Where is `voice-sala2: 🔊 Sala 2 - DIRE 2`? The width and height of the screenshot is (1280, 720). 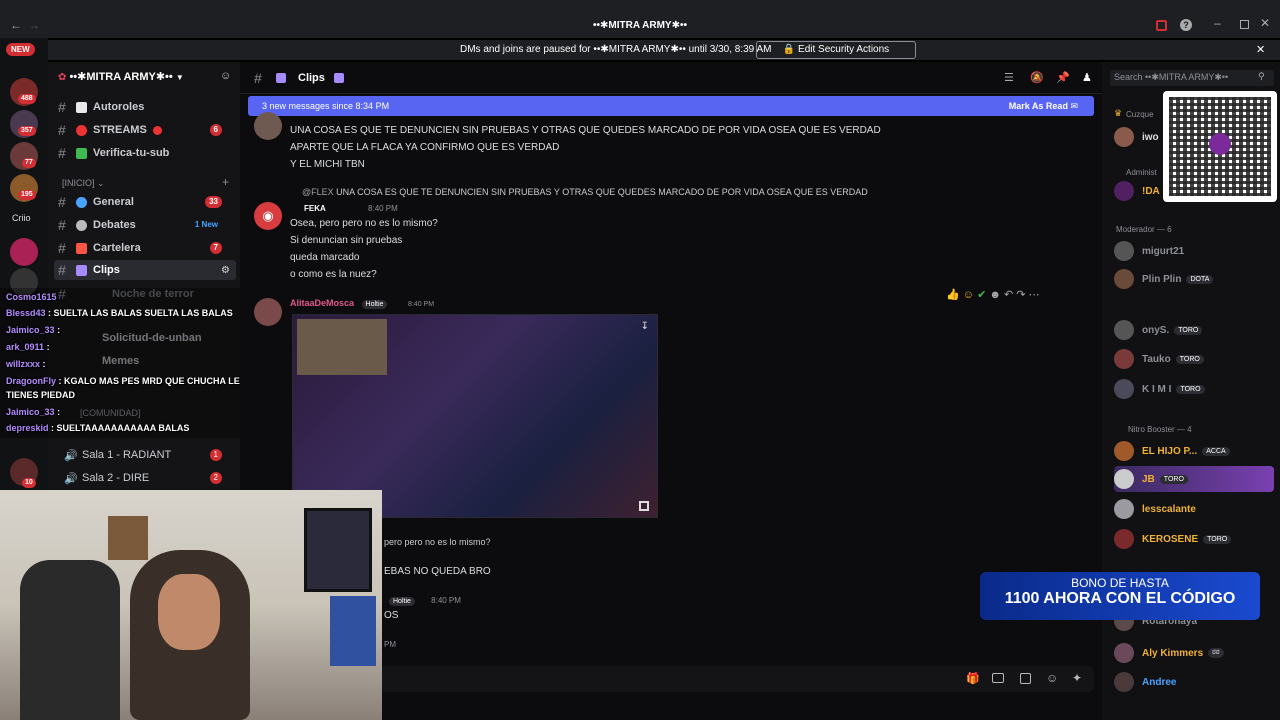
voice-sala2: 🔊 Sala 2 - DIRE 2 is located at coordinates (144, 478).